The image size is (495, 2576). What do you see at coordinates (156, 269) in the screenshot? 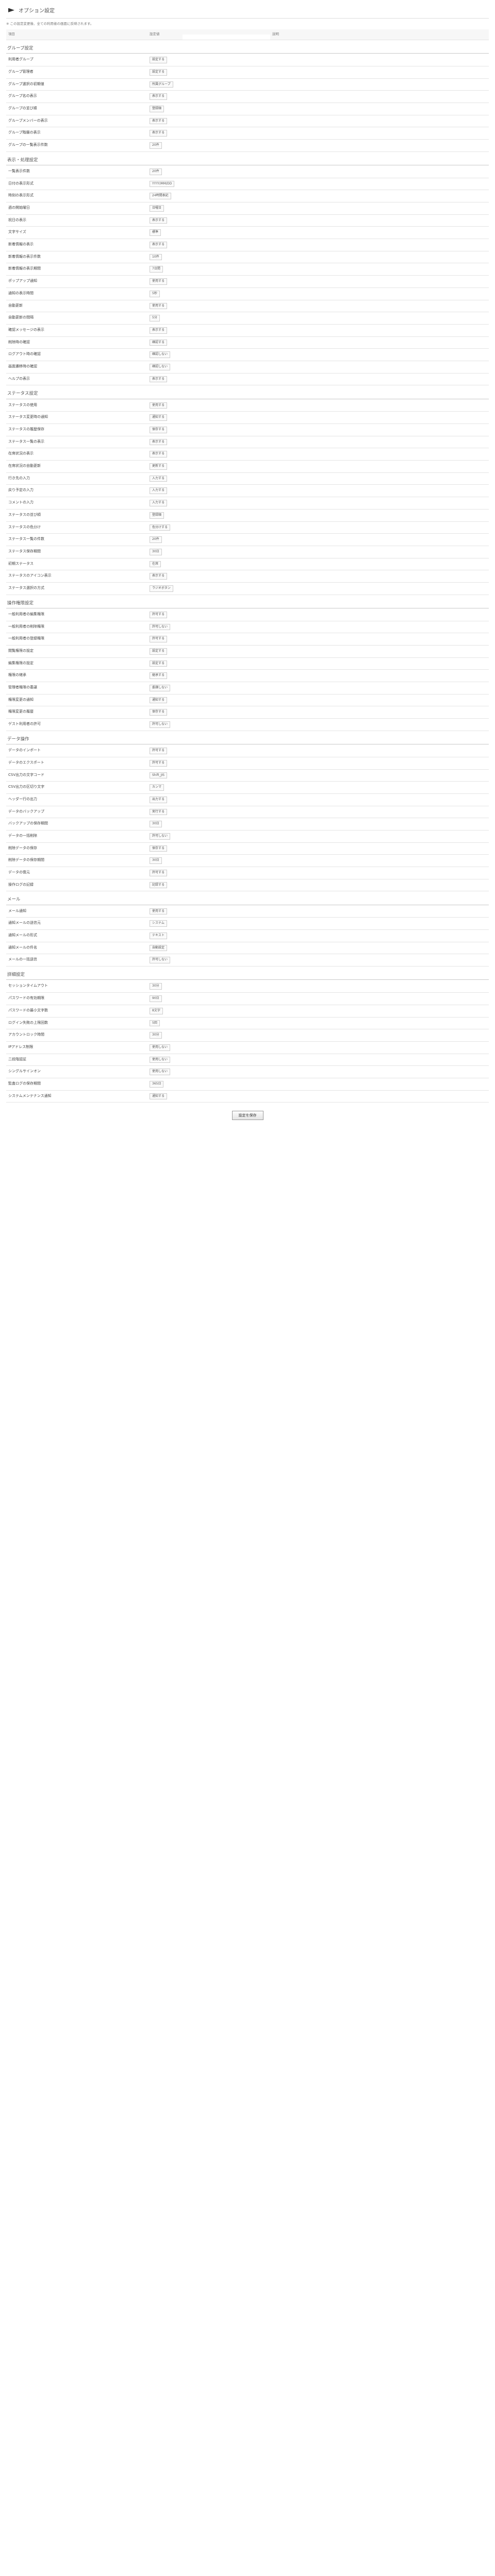
I see `setting-value-select: 7日間` at bounding box center [156, 269].